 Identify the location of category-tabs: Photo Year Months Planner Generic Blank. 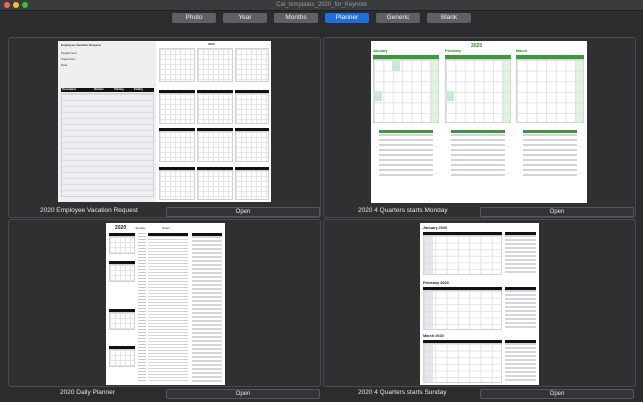
(321, 18).